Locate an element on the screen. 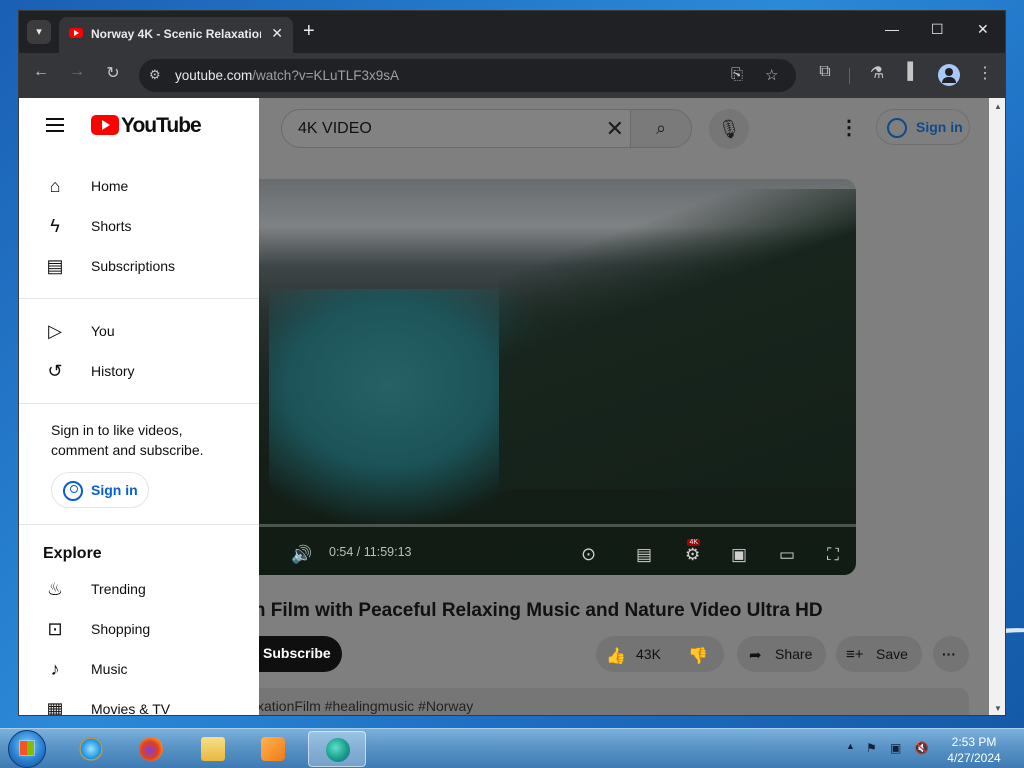 The image size is (1024, 768). mute-icon: 🔊 is located at coordinates (301, 555).